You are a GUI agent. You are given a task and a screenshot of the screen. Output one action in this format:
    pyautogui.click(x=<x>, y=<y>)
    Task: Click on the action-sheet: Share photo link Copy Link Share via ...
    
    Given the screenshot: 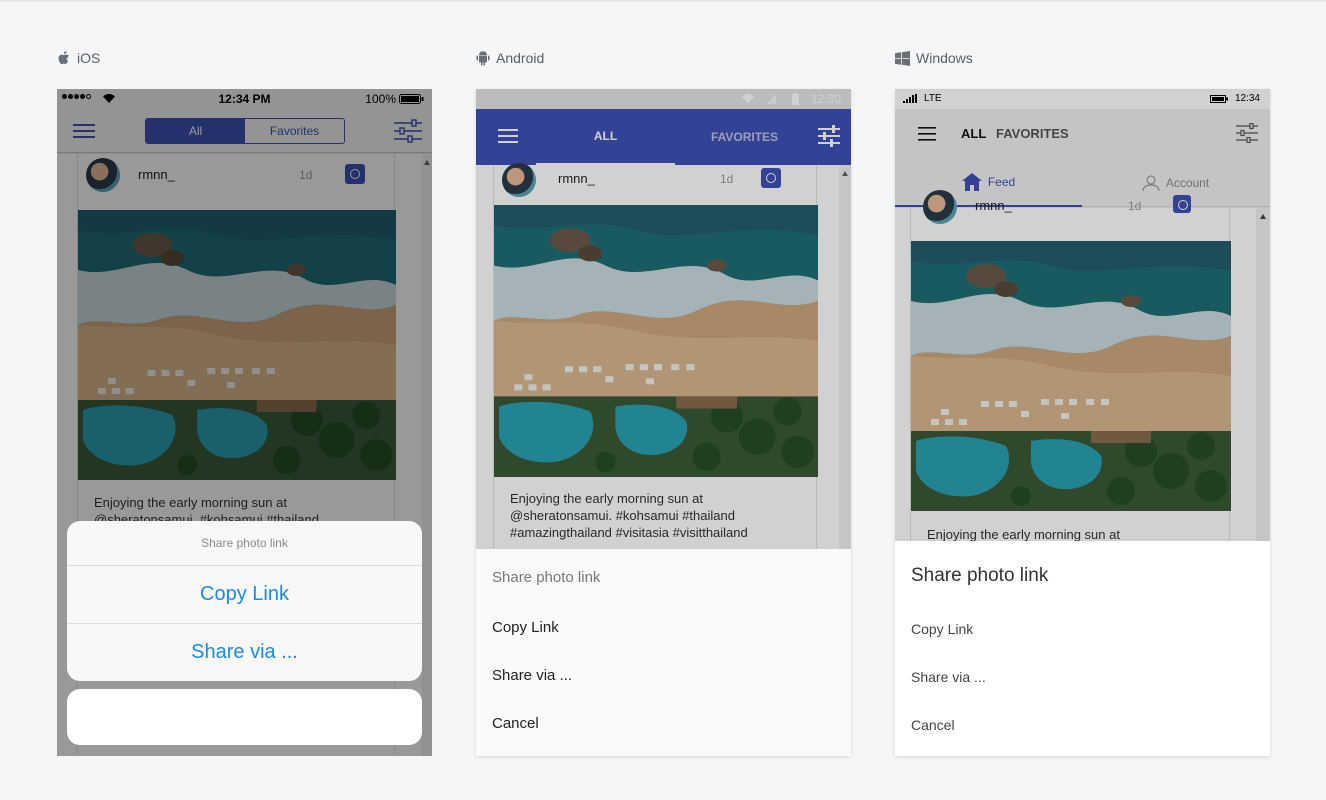 What is the action you would take?
    pyautogui.click(x=244, y=601)
    